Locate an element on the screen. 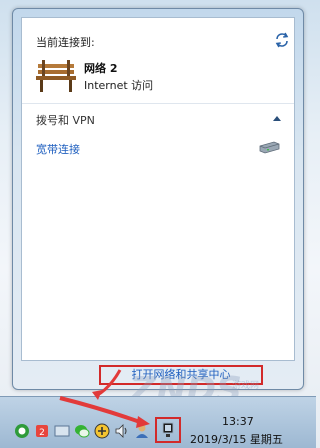 The image size is (320, 448). user-tray-icon is located at coordinates (142, 431).